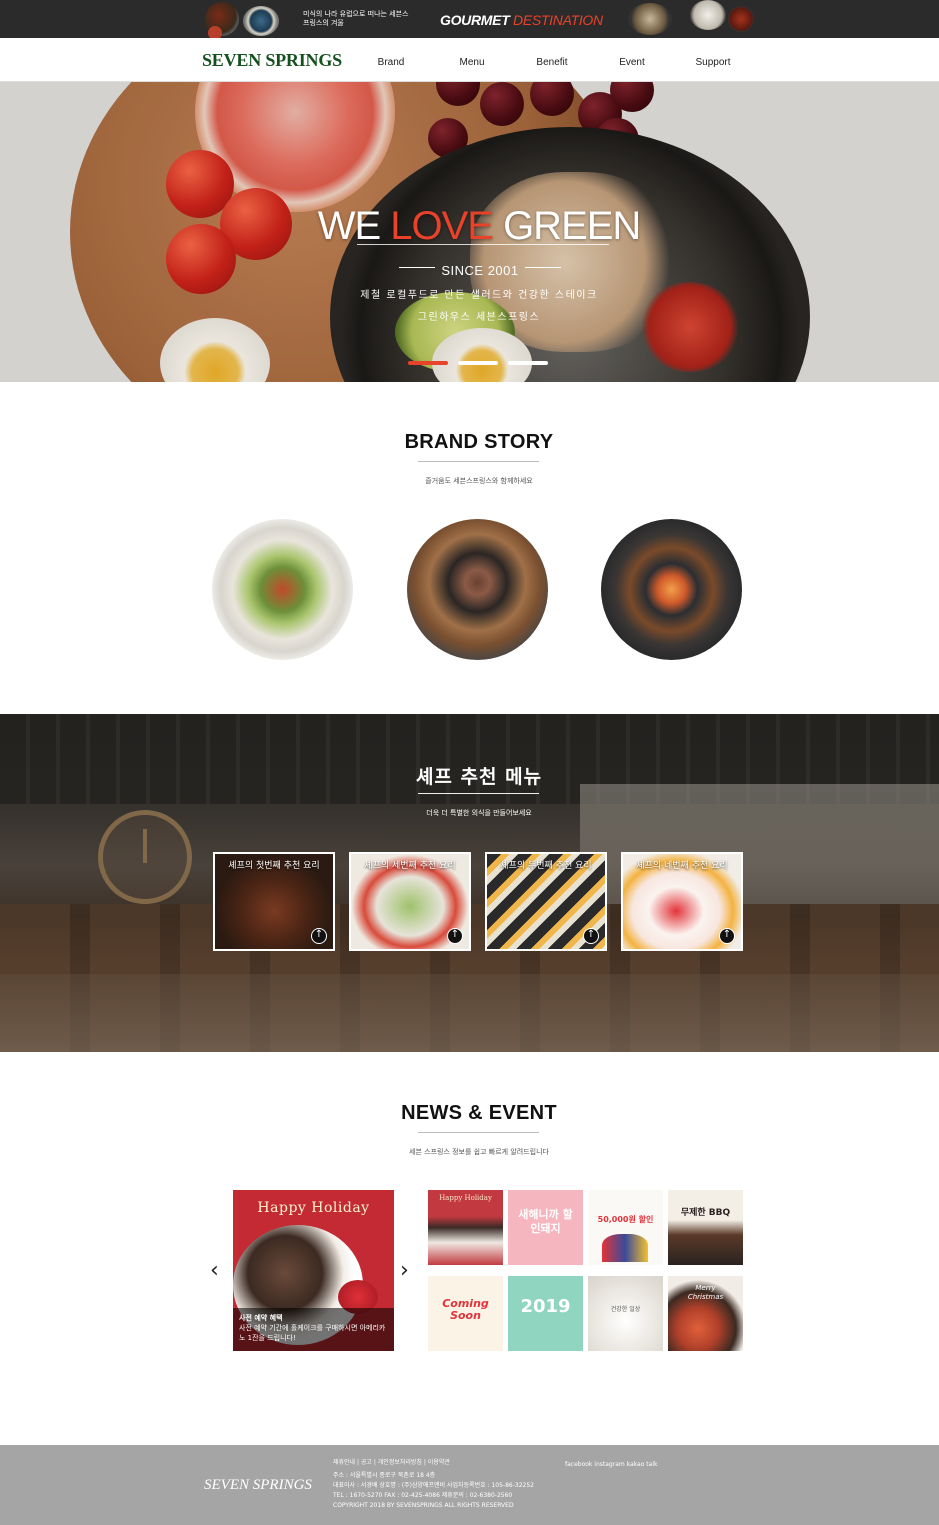  Describe the element at coordinates (546, 866) in the screenshot. I see `menu-card-title: 셰프의 두번째 추천 요리` at that location.